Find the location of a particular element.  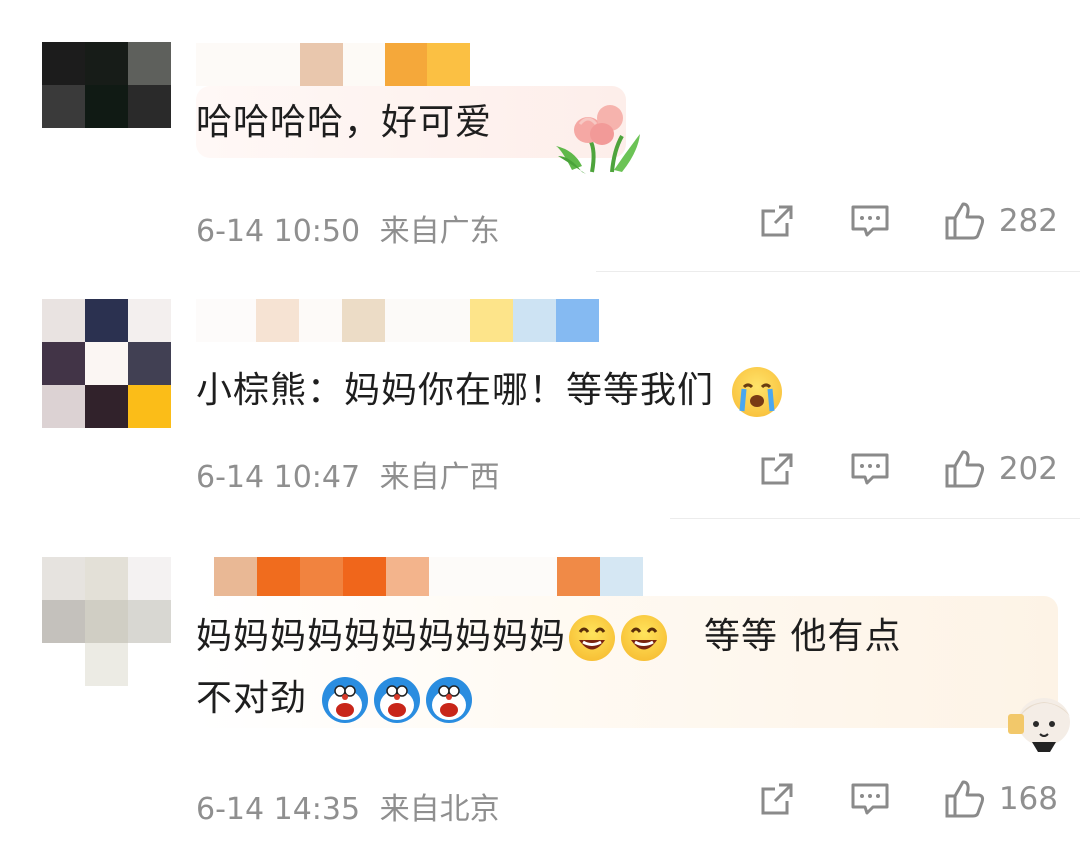

comment-text-line-1: 妈妈妈妈妈妈妈妈妈妈 等等 他有点 is located at coordinates (548, 637).